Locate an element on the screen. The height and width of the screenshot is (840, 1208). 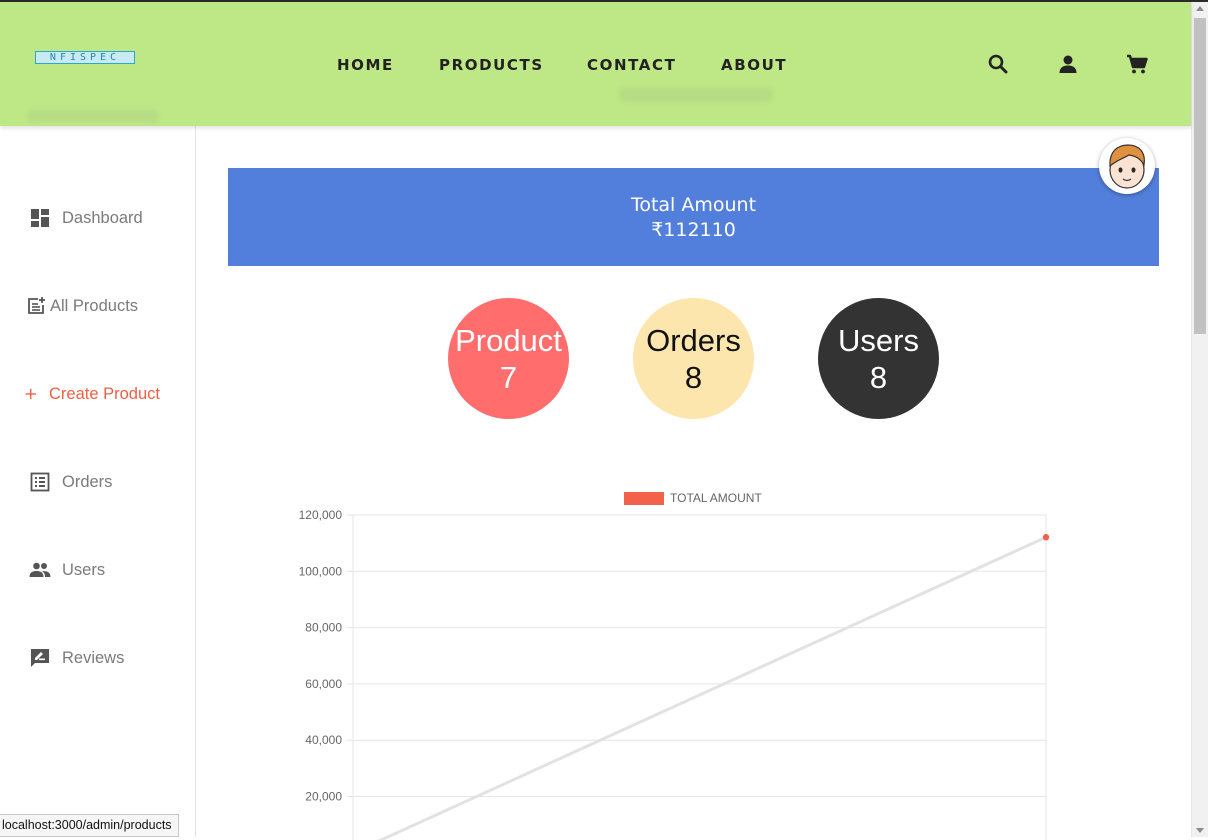
legend-swatch is located at coordinates (644, 498).